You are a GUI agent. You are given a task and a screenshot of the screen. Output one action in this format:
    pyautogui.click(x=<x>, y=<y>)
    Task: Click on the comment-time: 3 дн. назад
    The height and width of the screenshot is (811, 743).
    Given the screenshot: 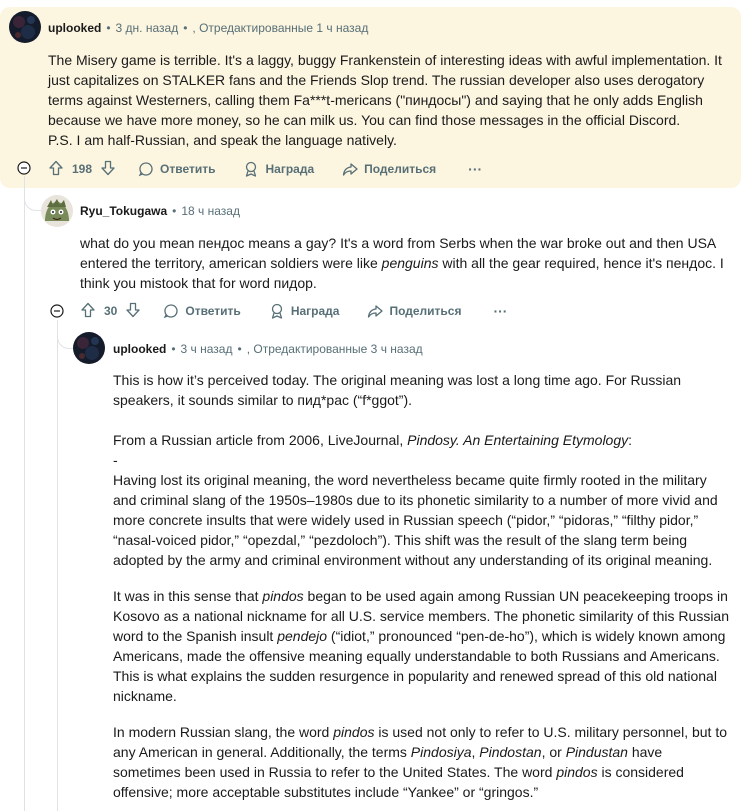 What is the action you would take?
    pyautogui.click(x=147, y=28)
    